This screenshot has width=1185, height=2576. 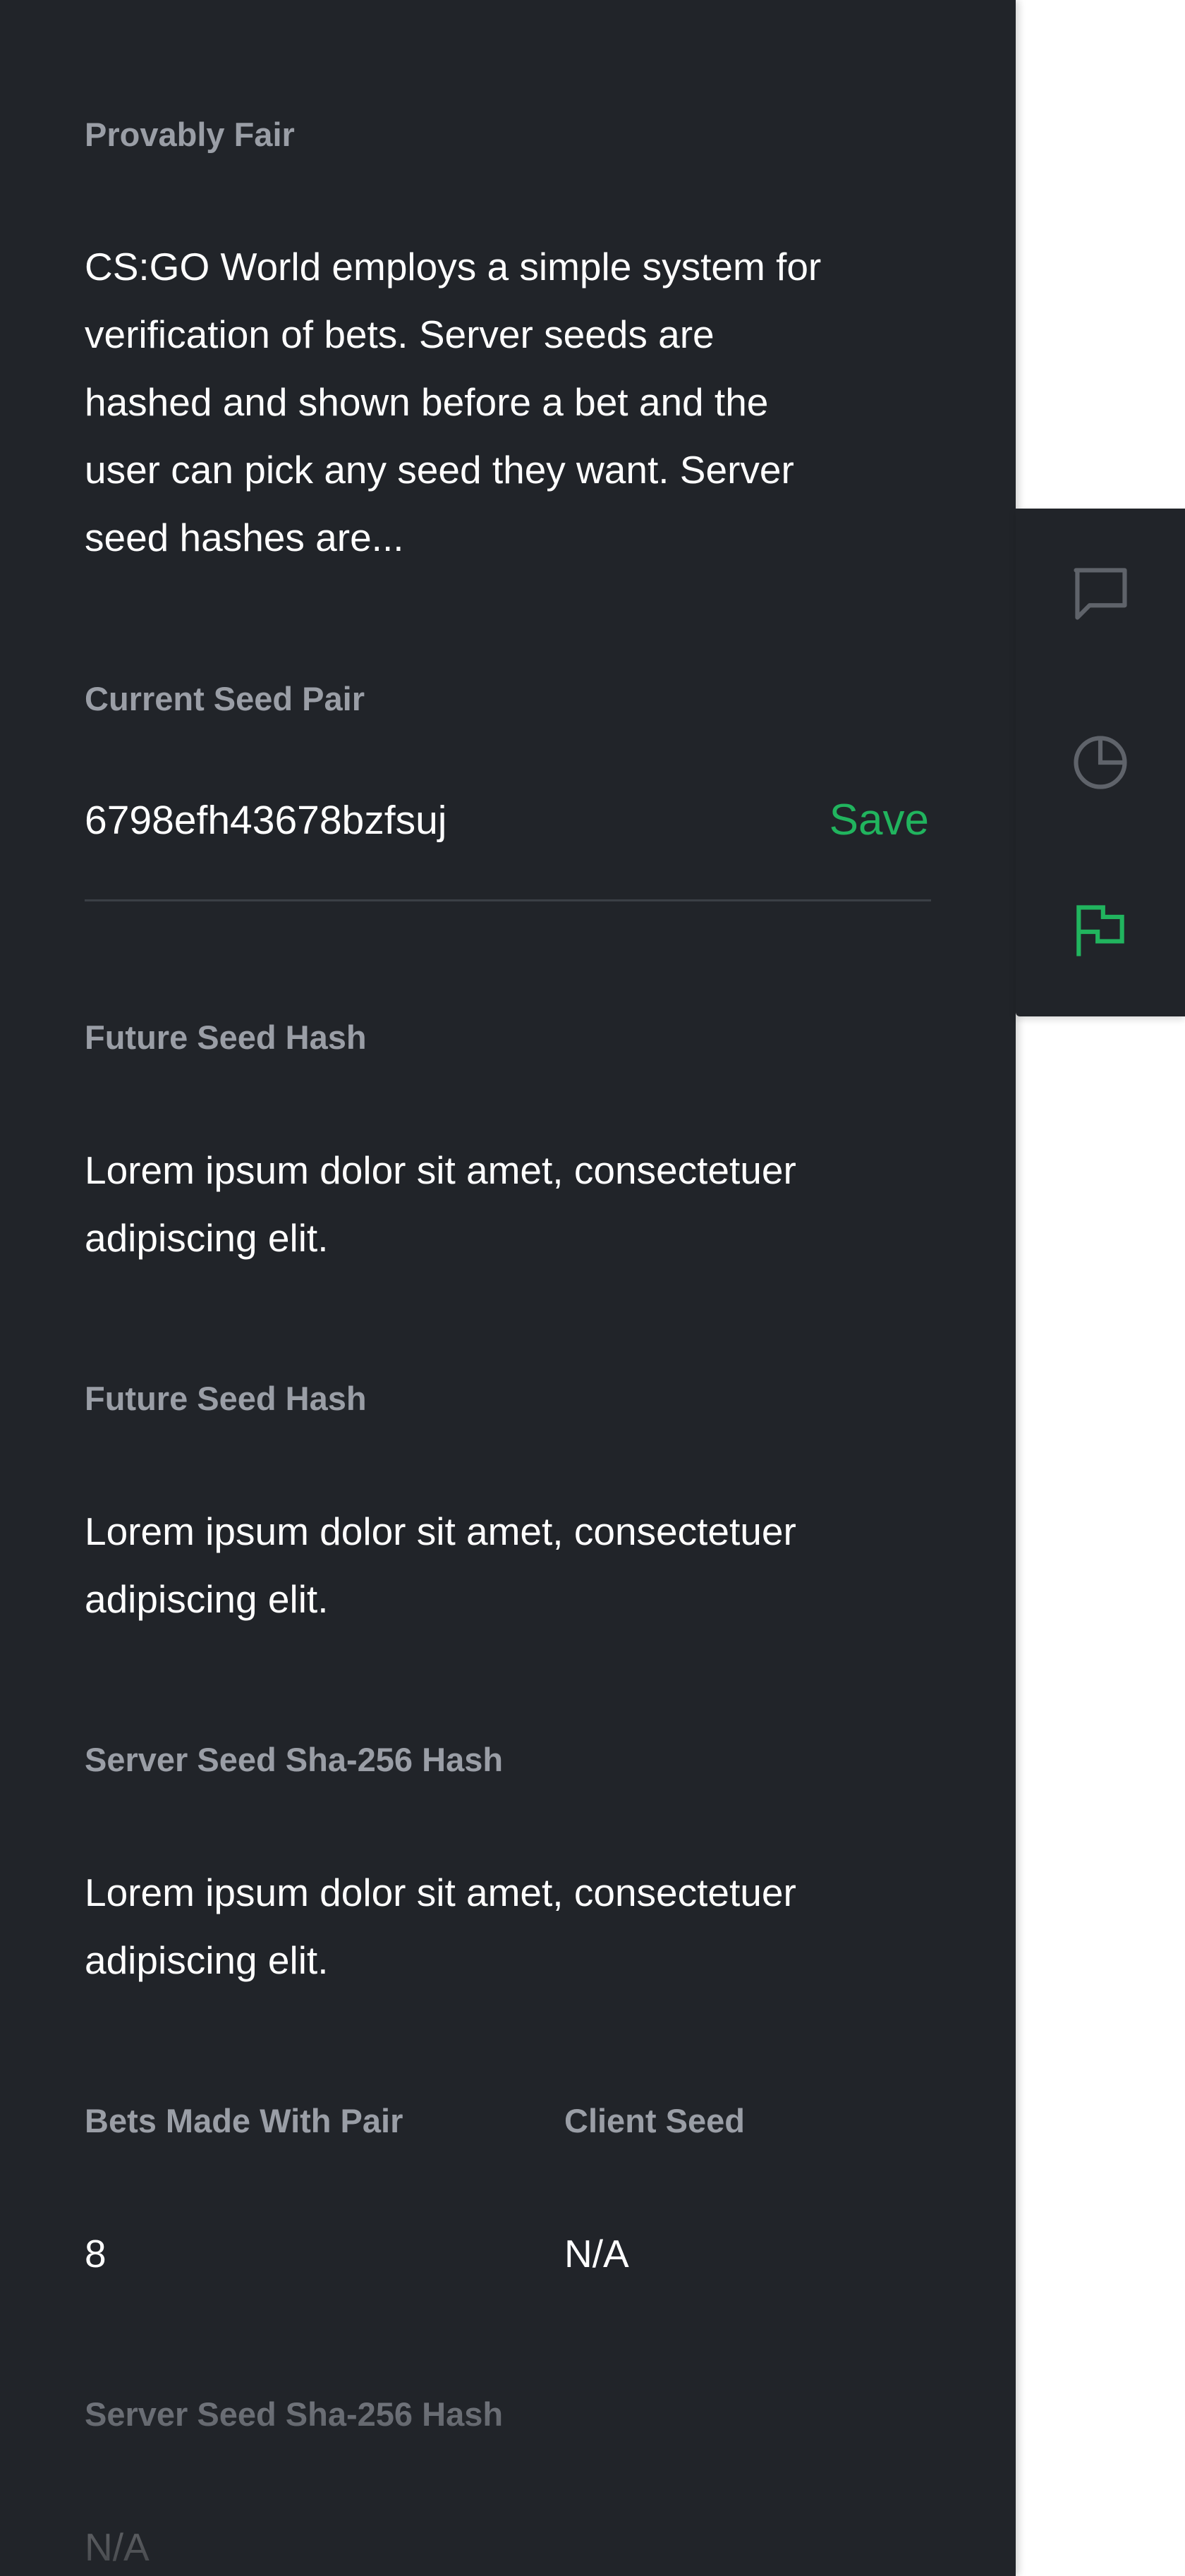 I want to click on server-seed-hash-label: Server Seed Sha-256 Hash, so click(x=295, y=1759).